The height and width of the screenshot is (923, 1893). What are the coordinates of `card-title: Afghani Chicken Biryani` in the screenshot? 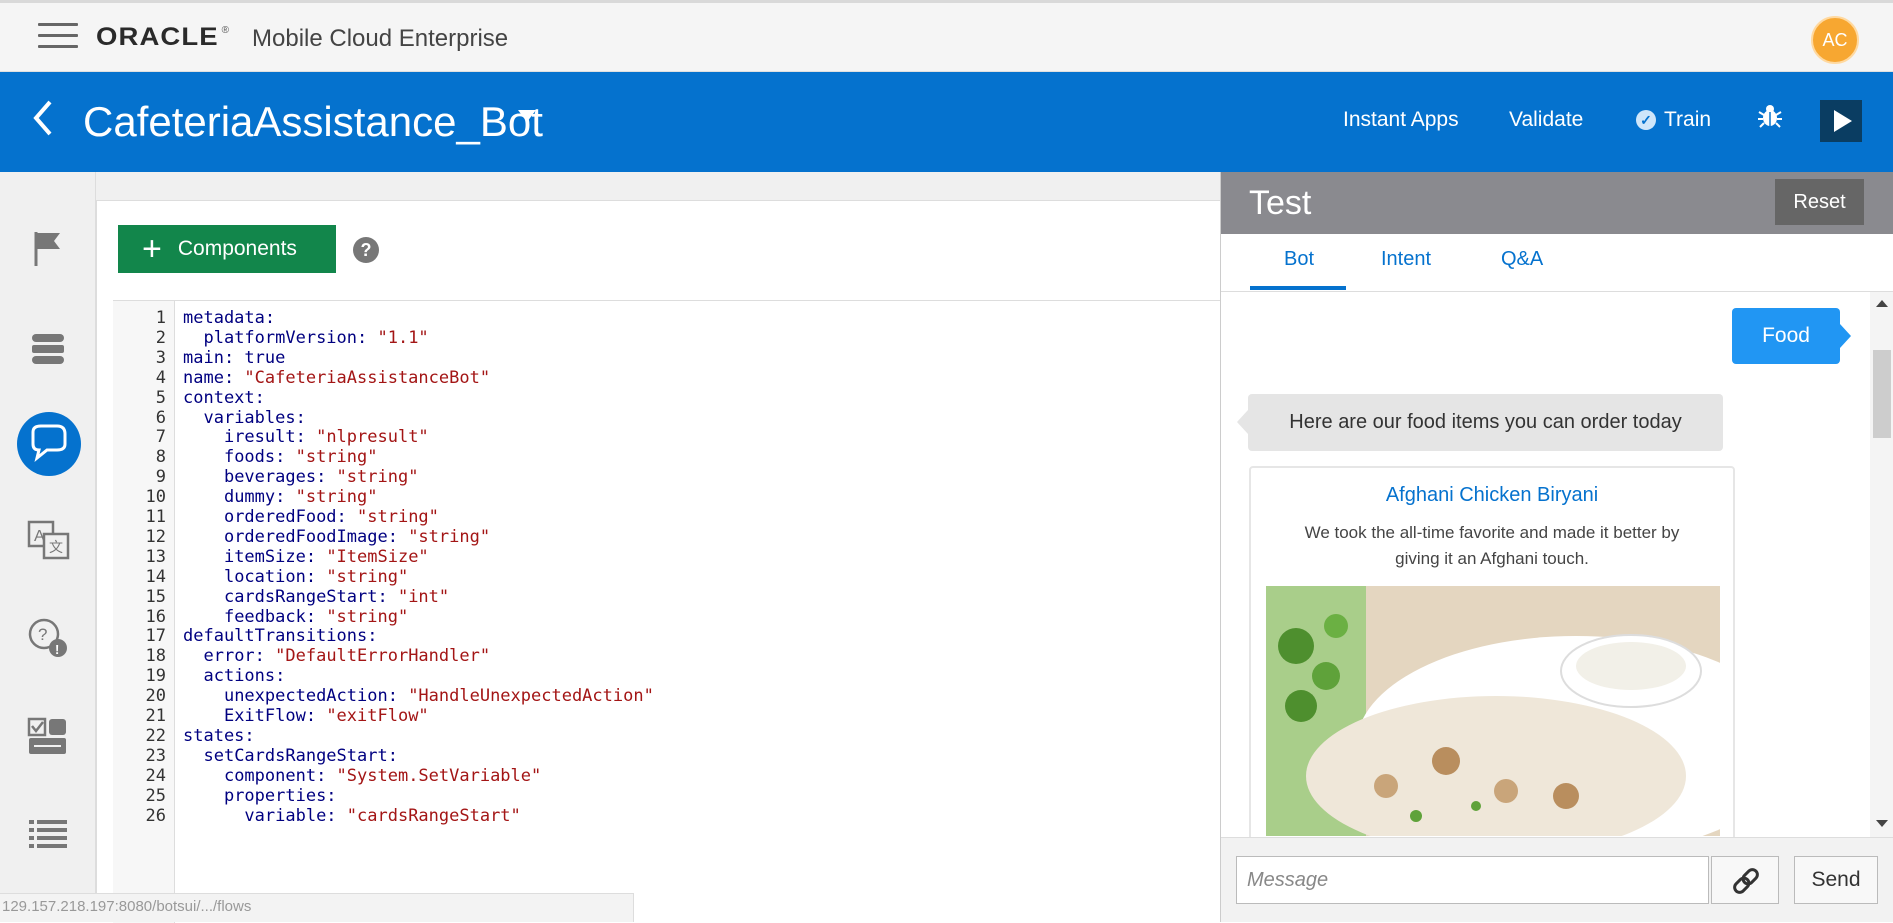 It's located at (1492, 495).